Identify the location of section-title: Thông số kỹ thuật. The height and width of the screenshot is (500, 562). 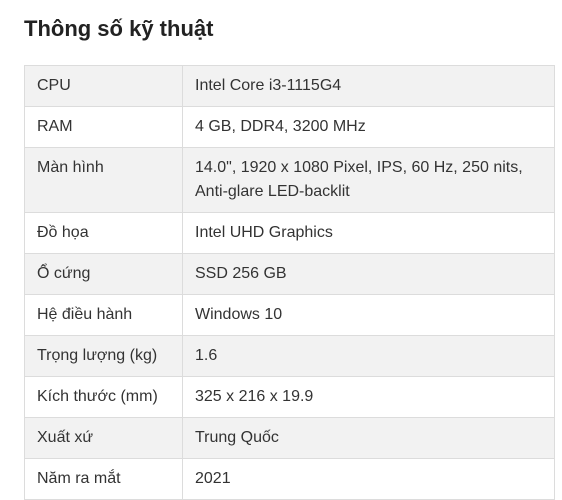
(119, 28).